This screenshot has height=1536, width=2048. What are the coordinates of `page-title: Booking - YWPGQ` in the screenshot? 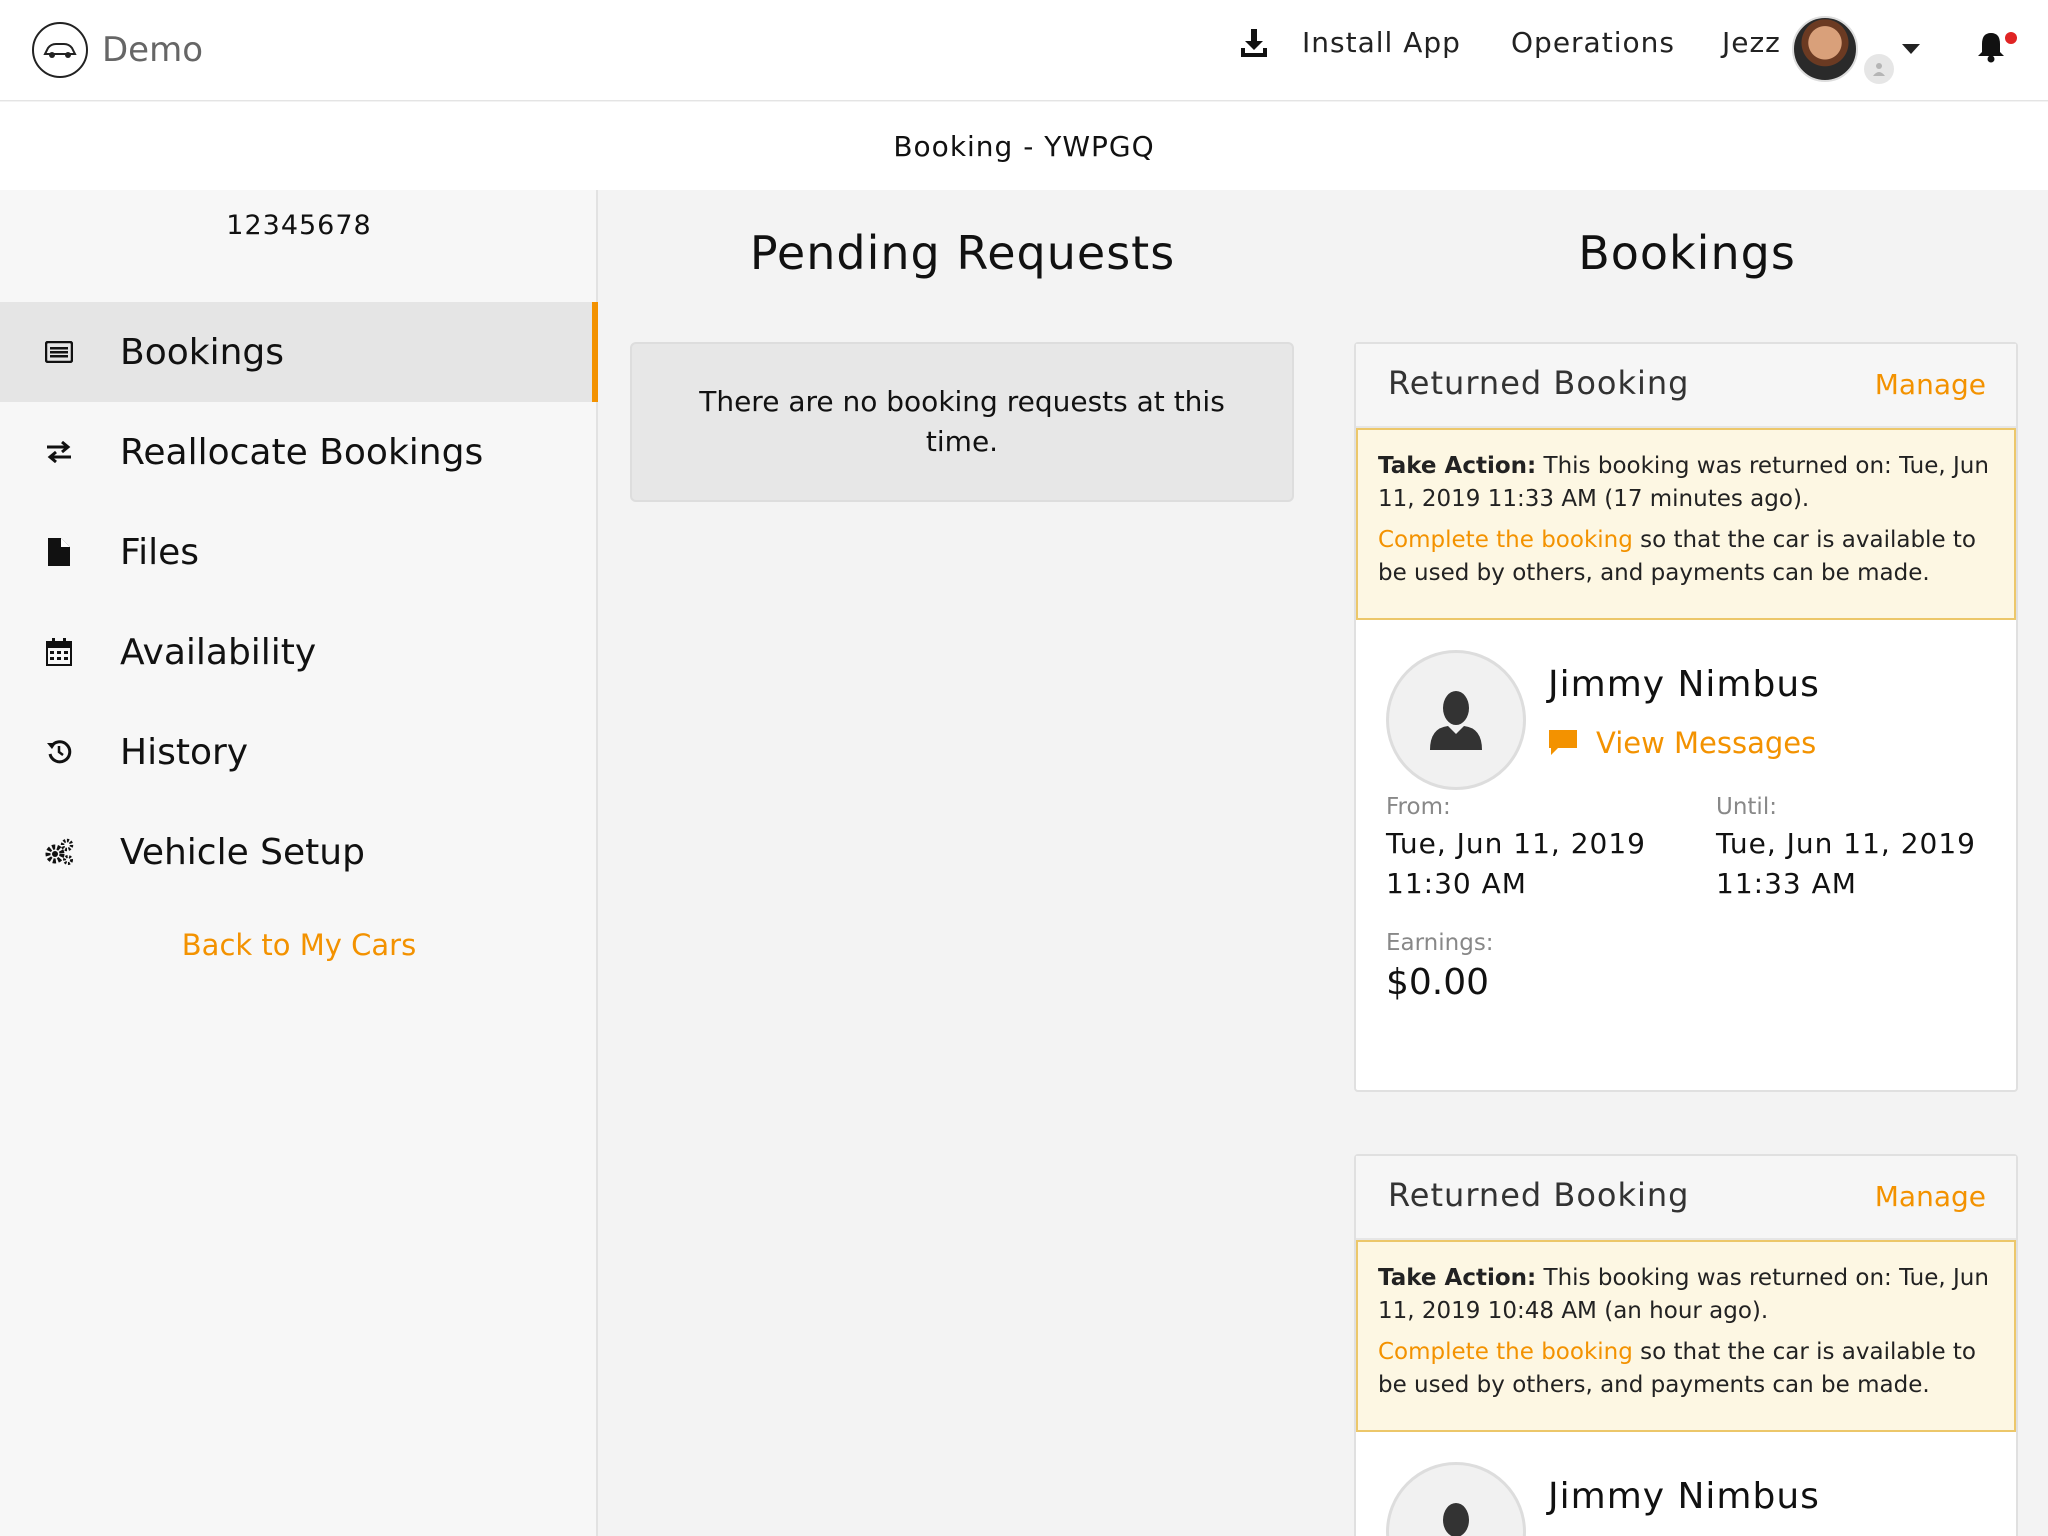 It's located at (1024, 146).